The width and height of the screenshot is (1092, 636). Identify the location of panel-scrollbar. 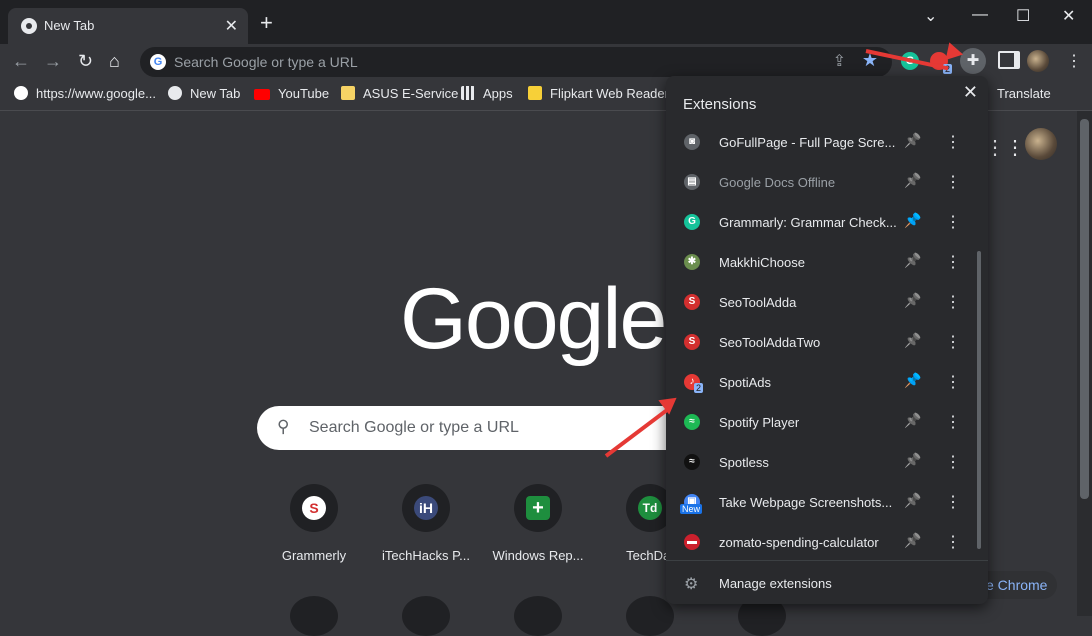
(979, 400).